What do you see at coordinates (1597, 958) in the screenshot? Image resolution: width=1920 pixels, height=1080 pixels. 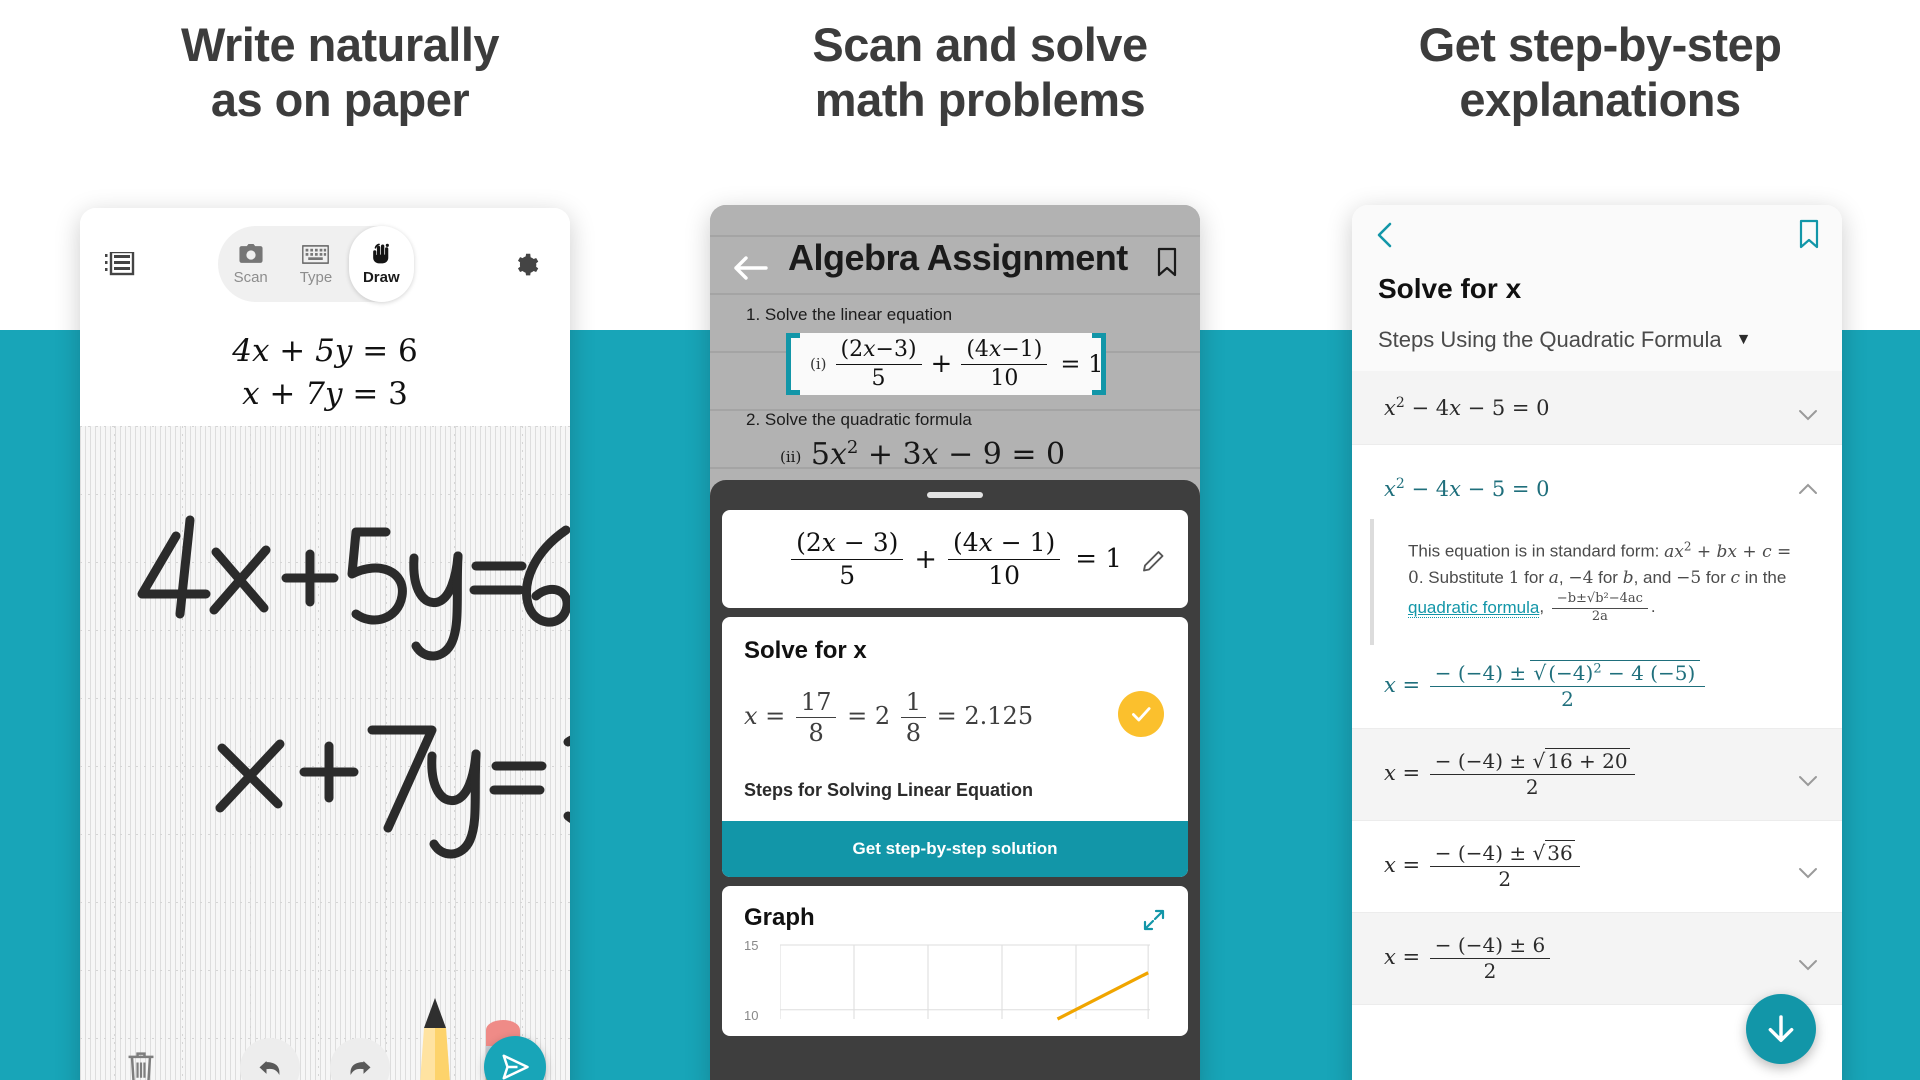 I see `step-row-6: x = − (−4) ± 6 2` at bounding box center [1597, 958].